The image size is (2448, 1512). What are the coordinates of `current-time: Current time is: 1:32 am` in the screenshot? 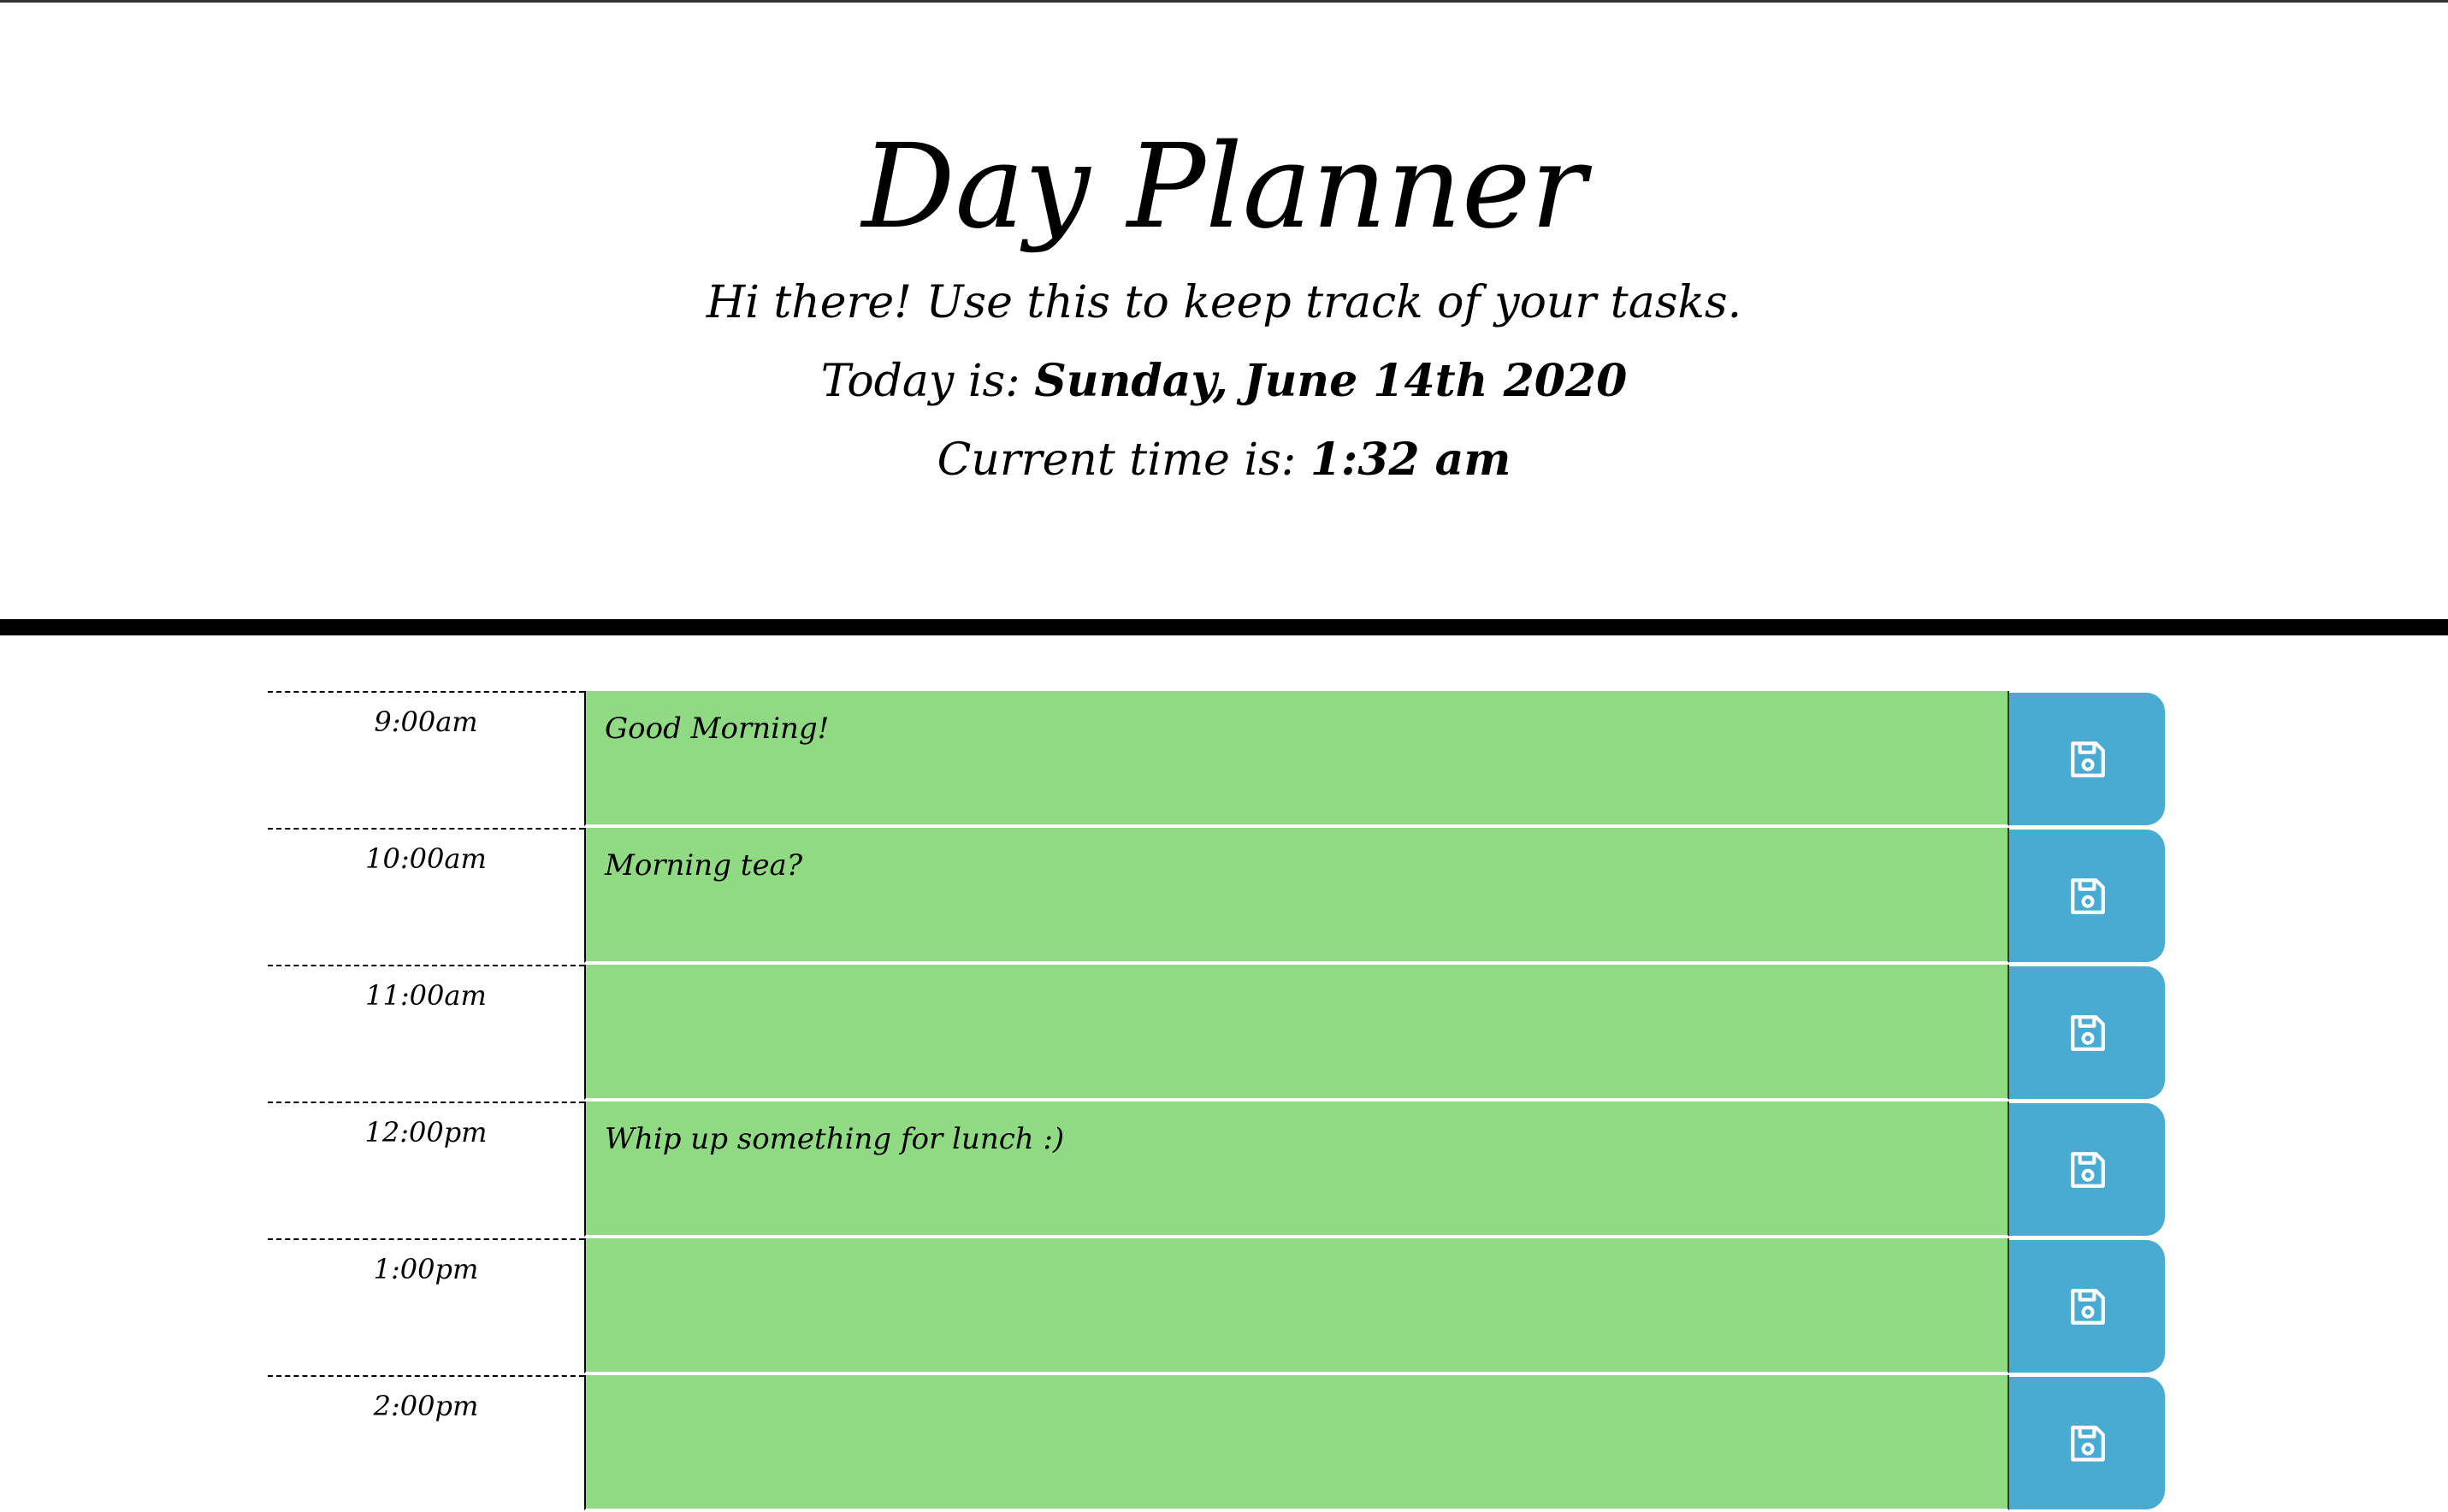 It's located at (1224, 460).